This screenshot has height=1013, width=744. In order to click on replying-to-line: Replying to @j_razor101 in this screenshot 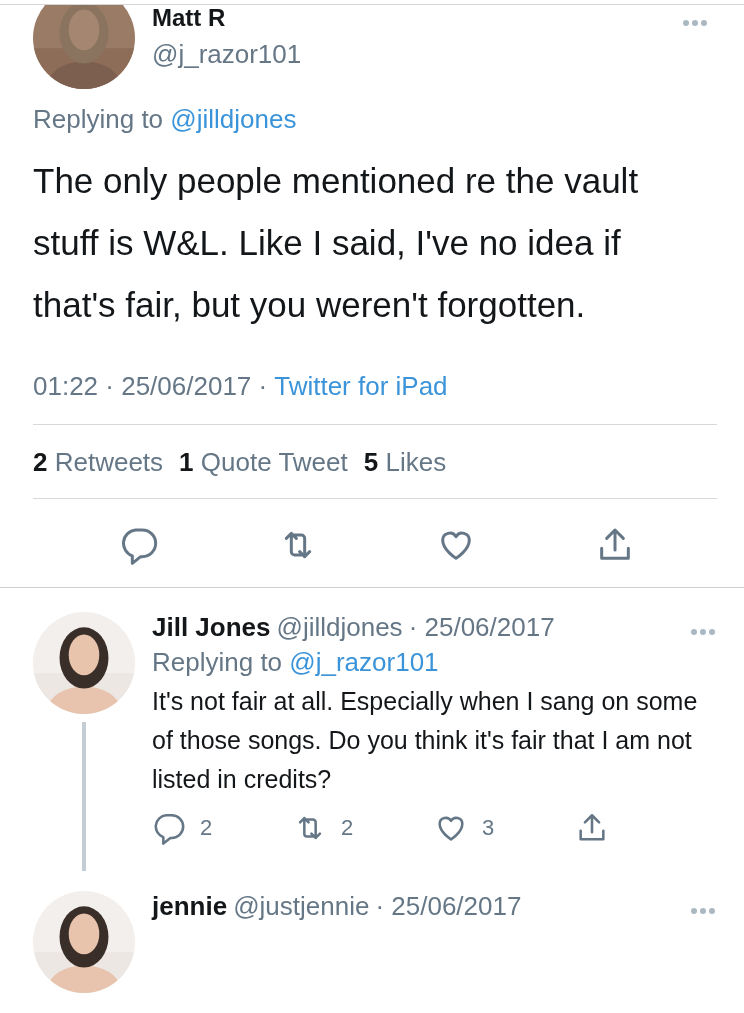, I will do `click(296, 662)`.